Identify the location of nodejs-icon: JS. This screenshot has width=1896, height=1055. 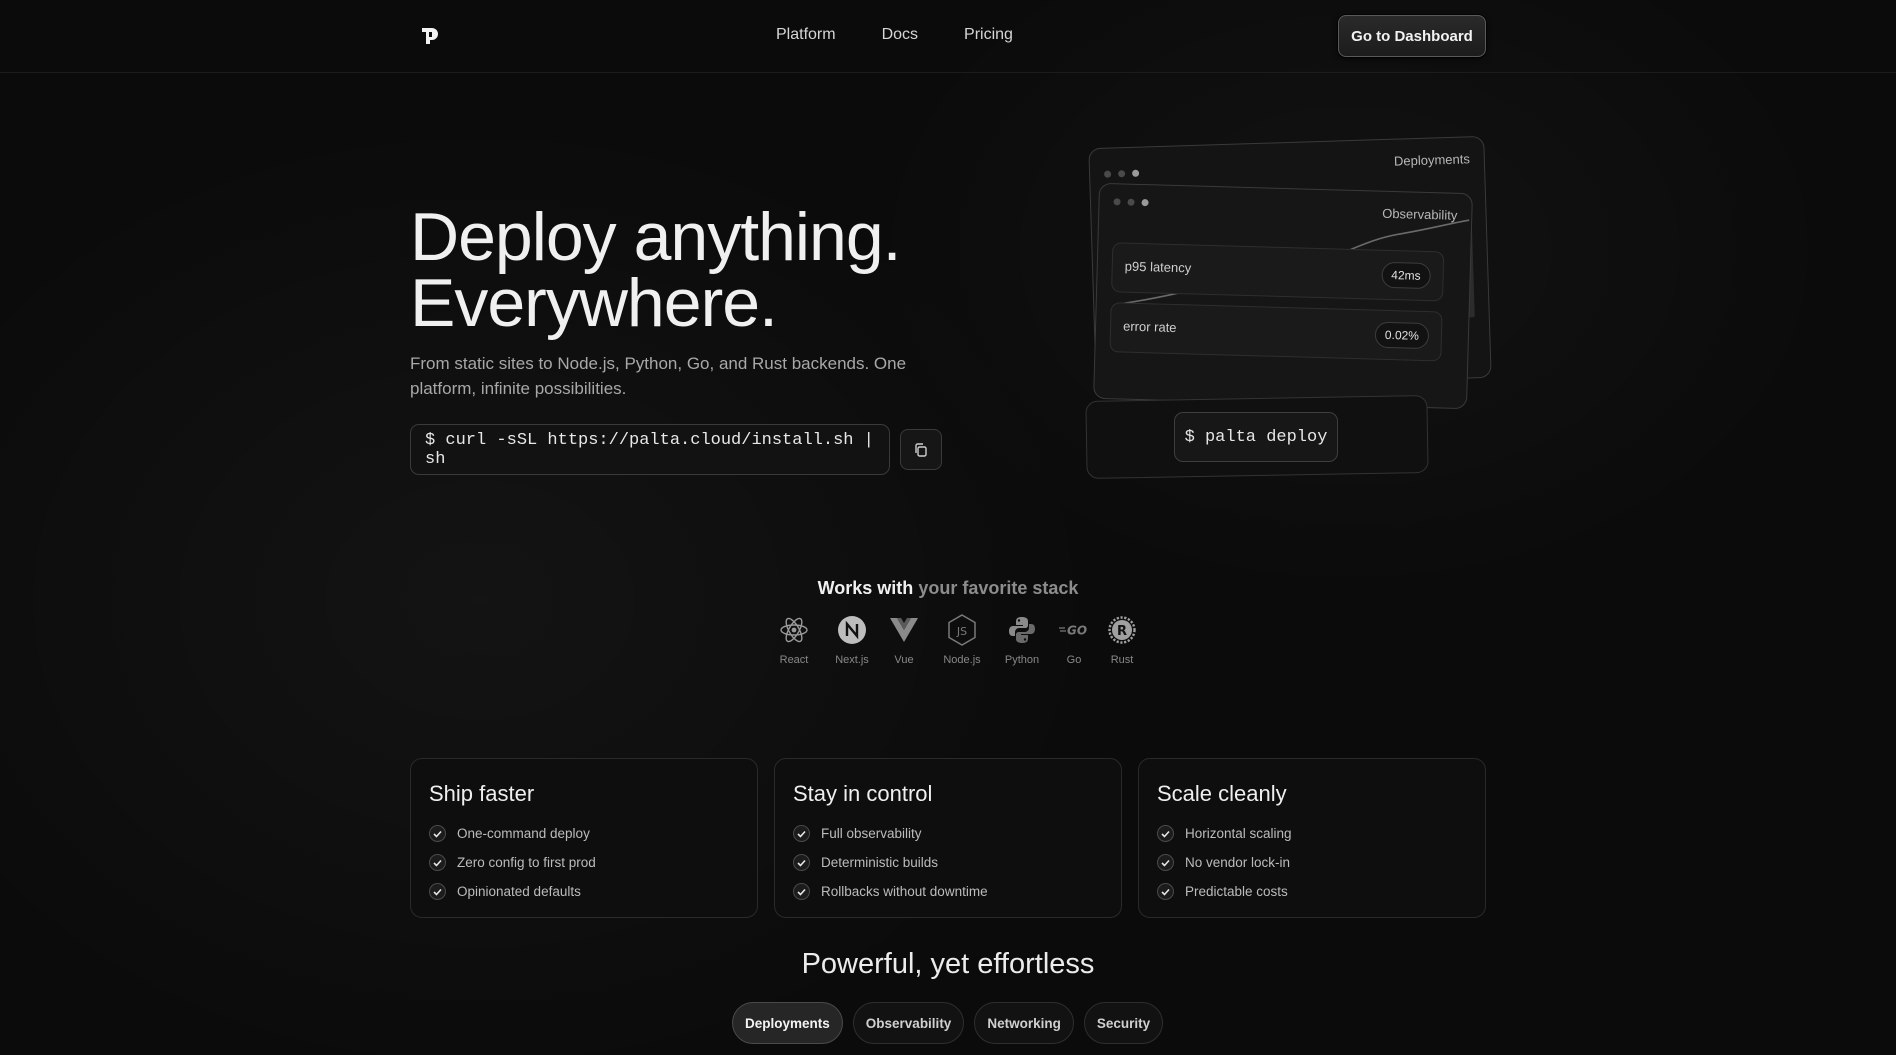
(962, 630).